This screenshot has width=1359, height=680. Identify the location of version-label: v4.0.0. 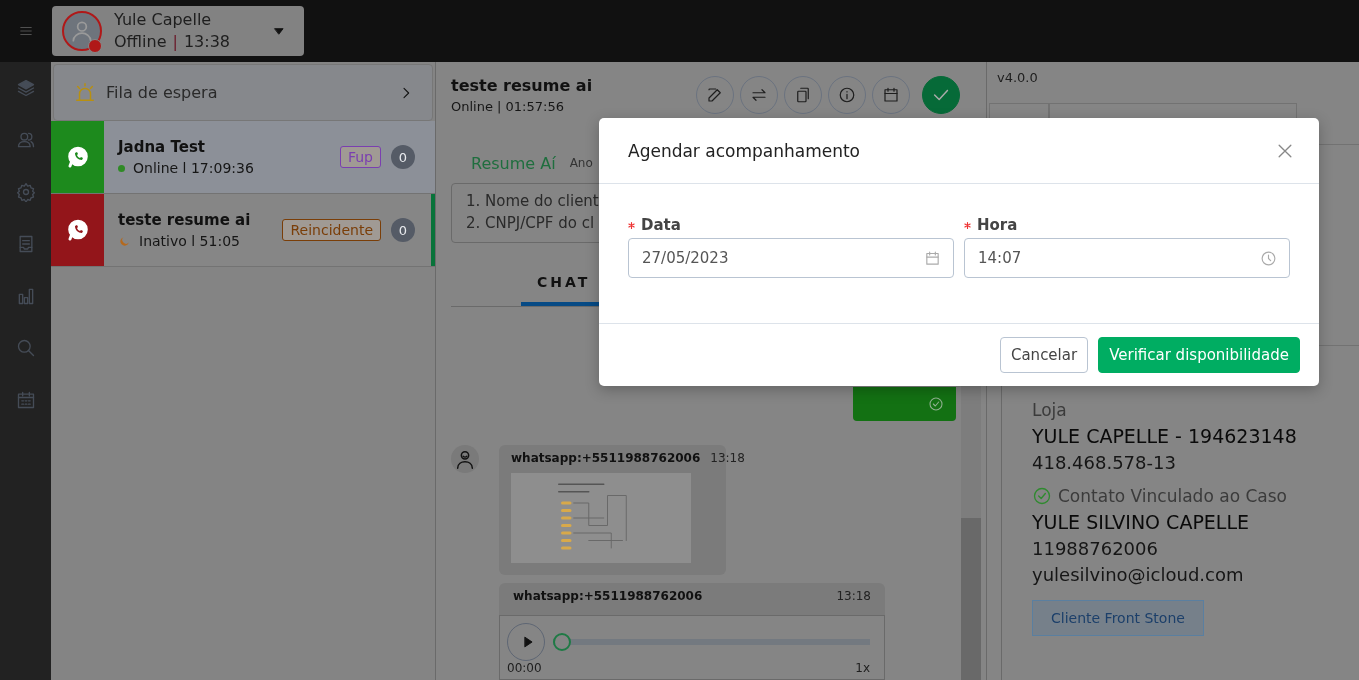
(1017, 77).